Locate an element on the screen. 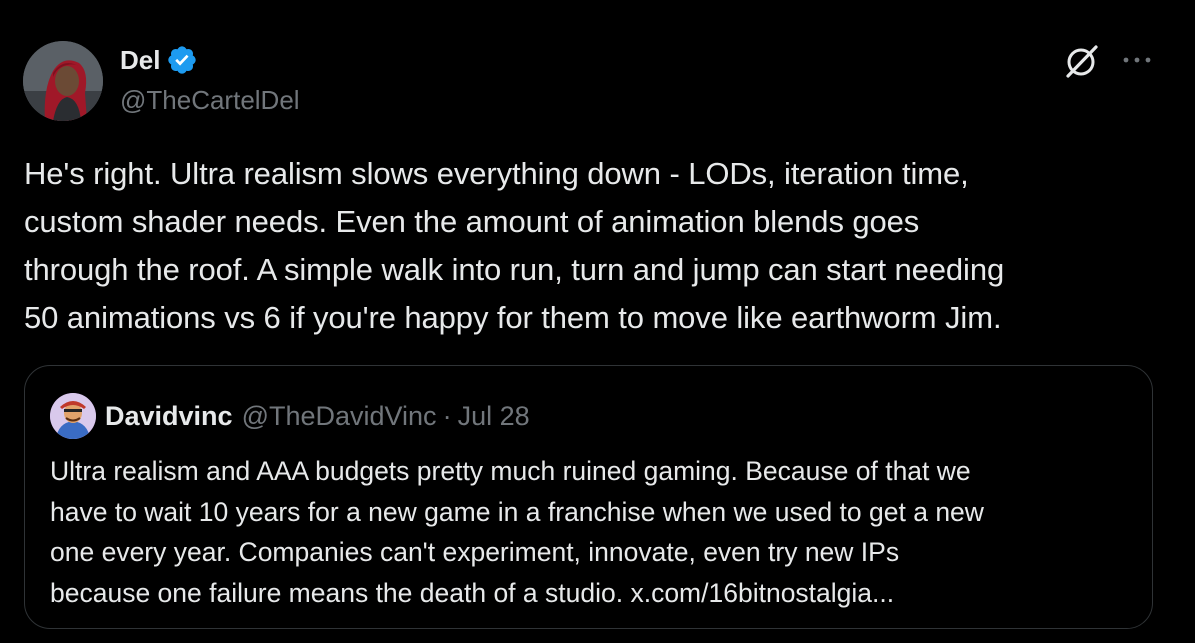 This screenshot has width=1195, height=643. quoted-author-handle: @TheDavidVinc is located at coordinates (339, 416).